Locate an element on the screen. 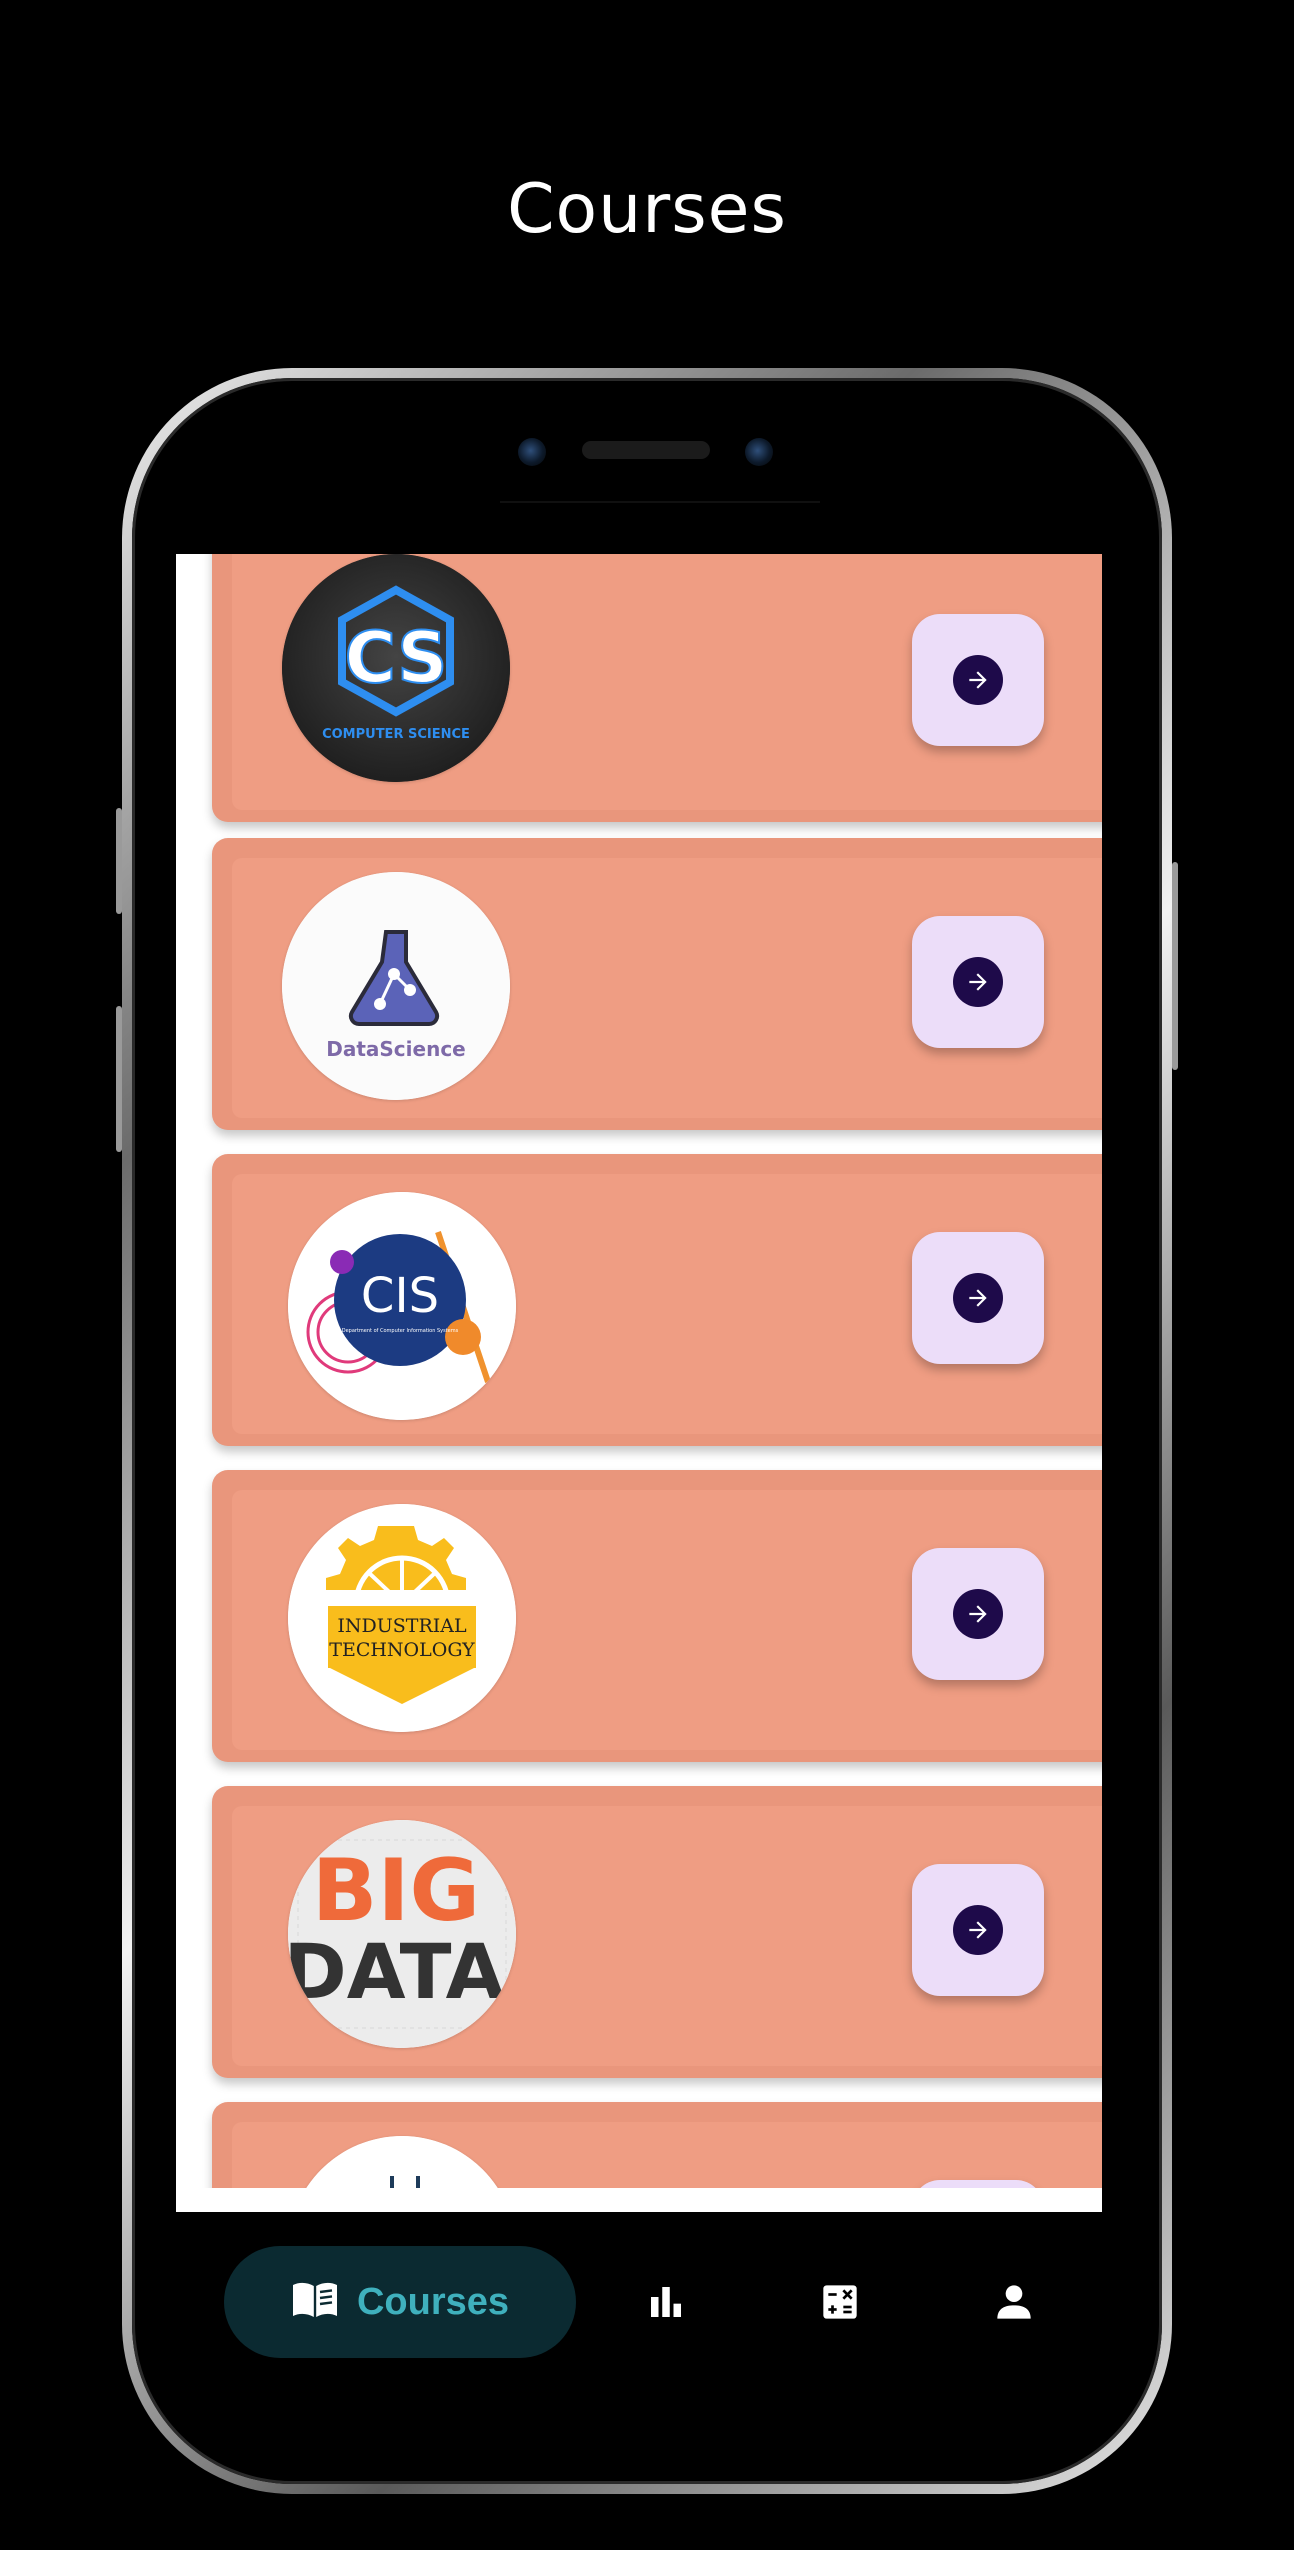 This screenshot has width=1294, height=2550. industrial-technology-logo: INDUSTRIAL TECHNOLOGY is located at coordinates (402, 1618).